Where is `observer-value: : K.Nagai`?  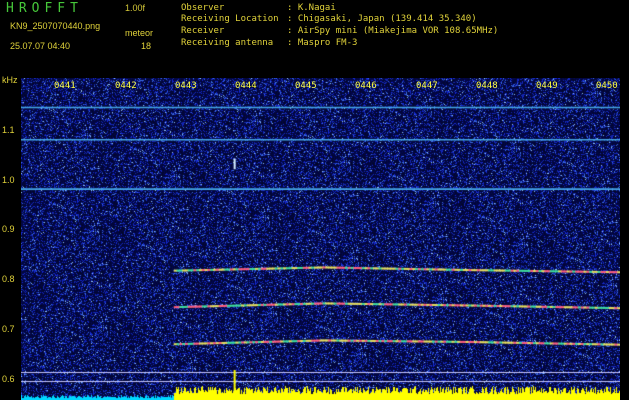
observer-value: : K.Nagai is located at coordinates (311, 8).